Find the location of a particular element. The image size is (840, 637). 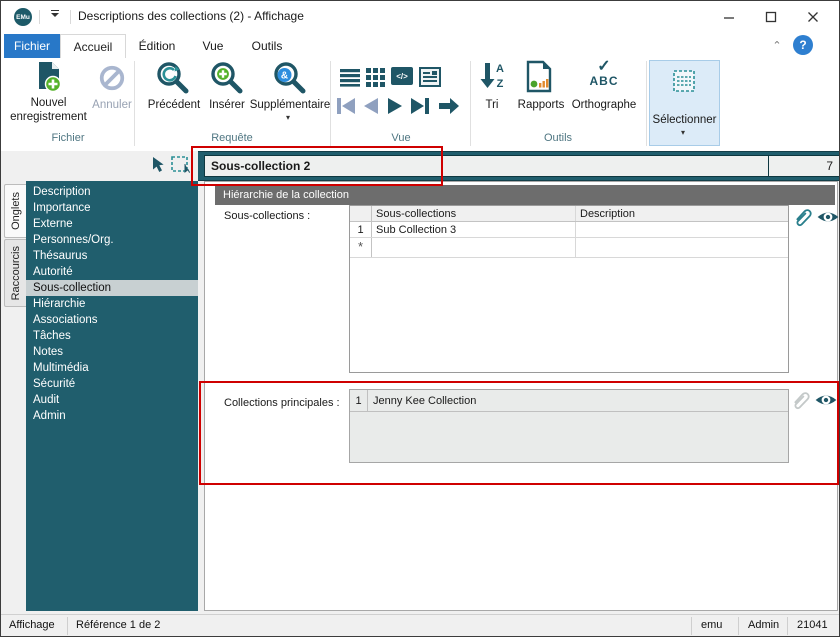

sidebar-tab-onglets: Onglets is located at coordinates (15, 211).